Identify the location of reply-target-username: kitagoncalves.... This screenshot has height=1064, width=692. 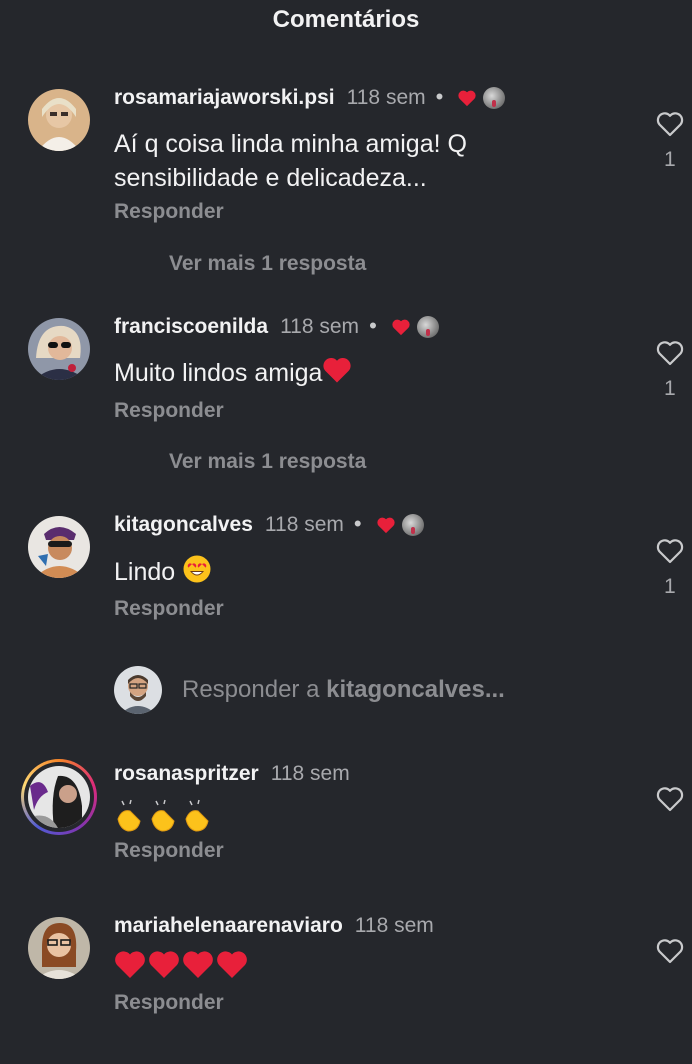
(415, 689).